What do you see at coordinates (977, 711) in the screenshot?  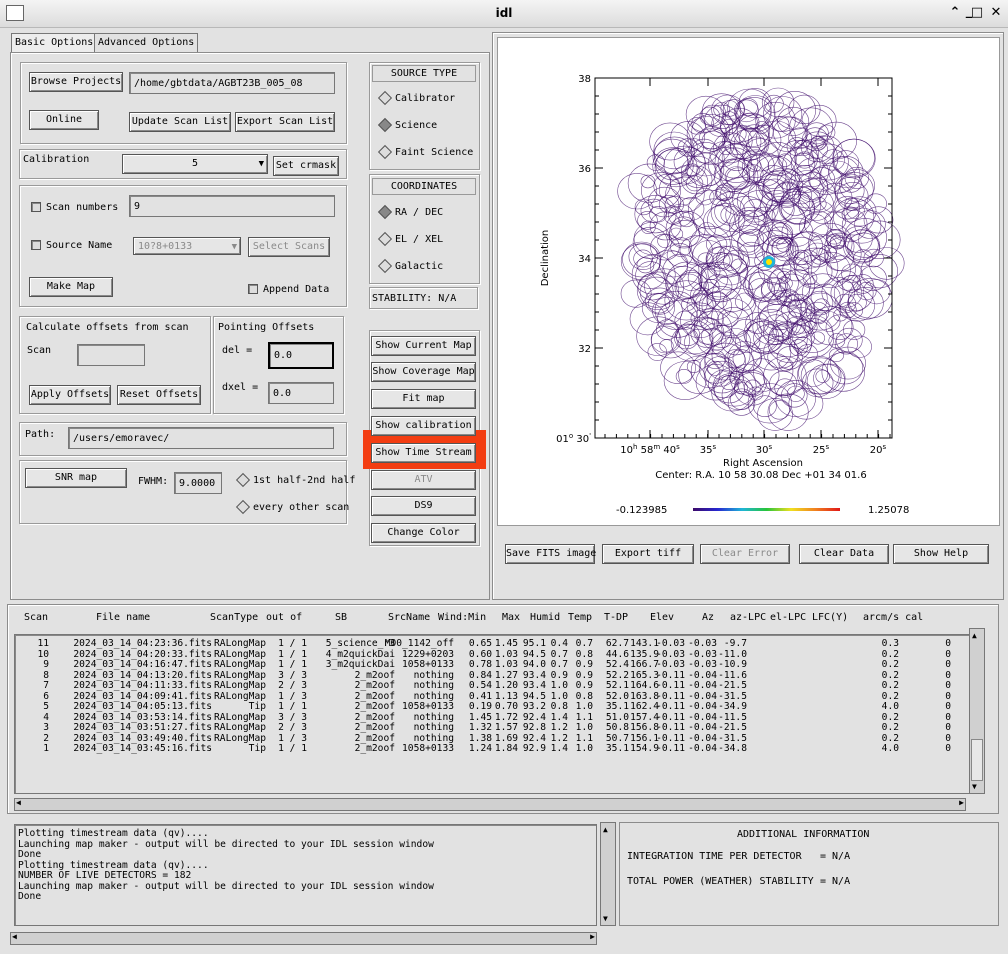 I see `table-vertical-scrollbar: ▲ ▼` at bounding box center [977, 711].